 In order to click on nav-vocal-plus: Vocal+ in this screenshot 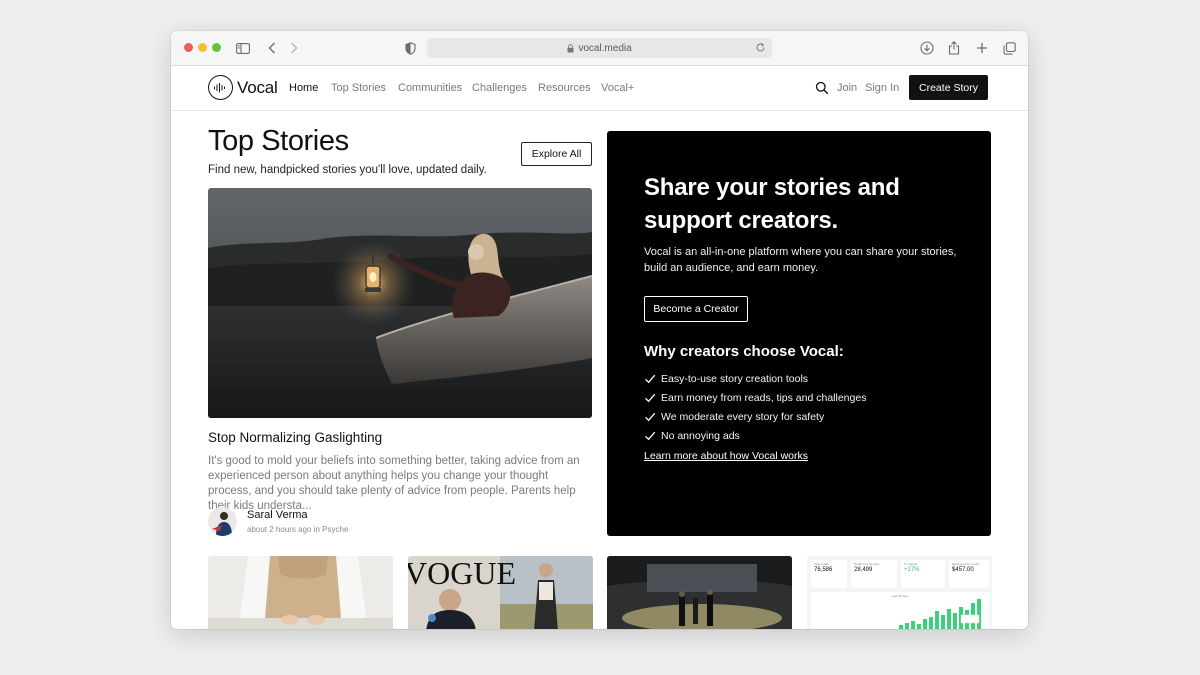, I will do `click(617, 88)`.